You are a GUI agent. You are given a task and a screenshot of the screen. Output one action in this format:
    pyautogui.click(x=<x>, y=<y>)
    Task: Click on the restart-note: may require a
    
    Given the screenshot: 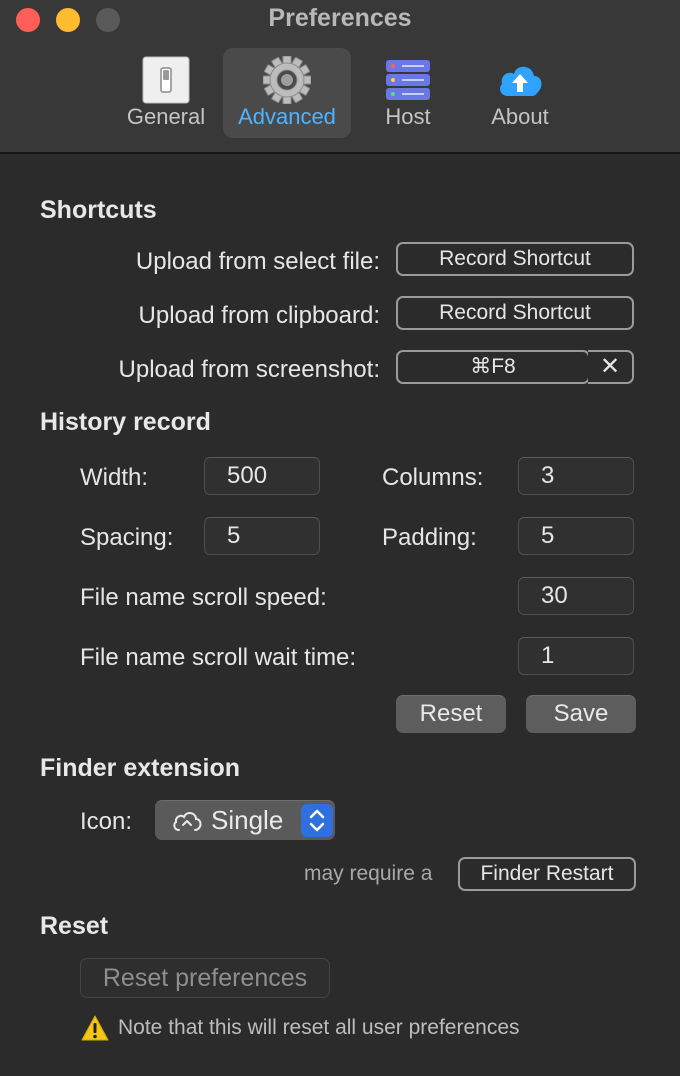 What is the action you would take?
    pyautogui.click(x=368, y=873)
    